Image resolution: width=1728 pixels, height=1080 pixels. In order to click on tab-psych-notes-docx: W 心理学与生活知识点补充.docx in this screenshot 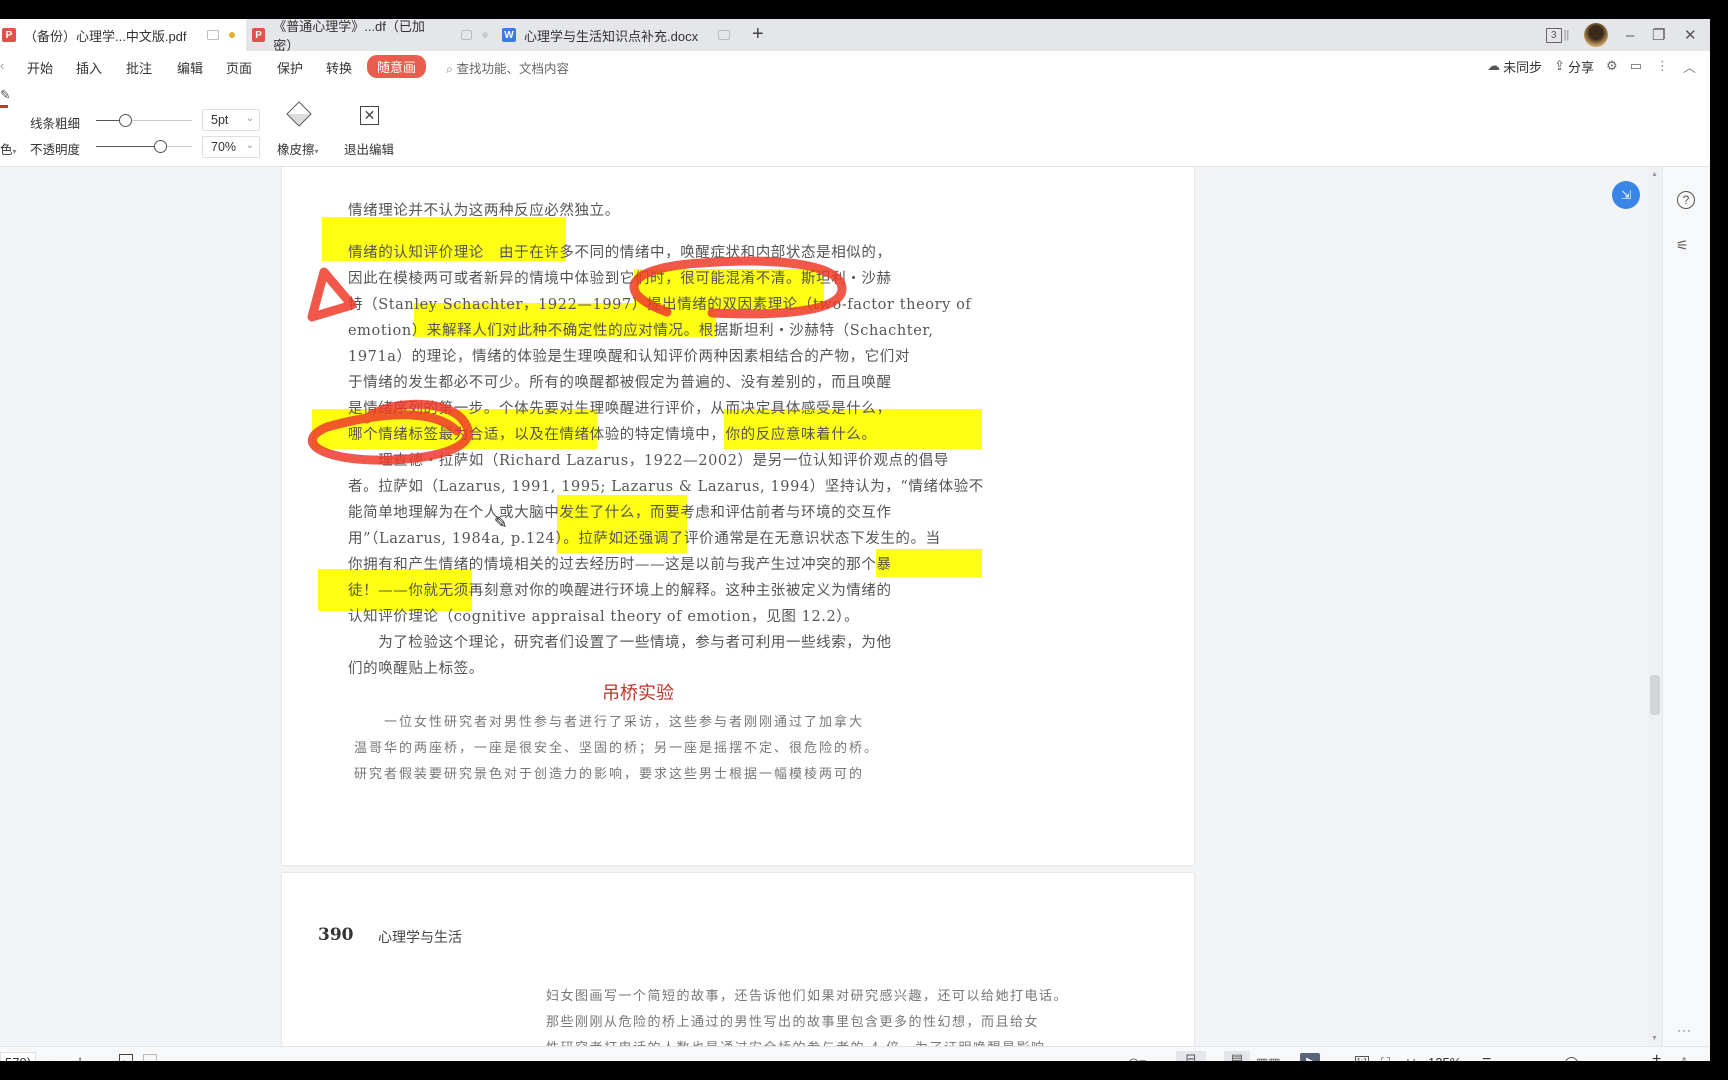, I will do `click(622, 35)`.